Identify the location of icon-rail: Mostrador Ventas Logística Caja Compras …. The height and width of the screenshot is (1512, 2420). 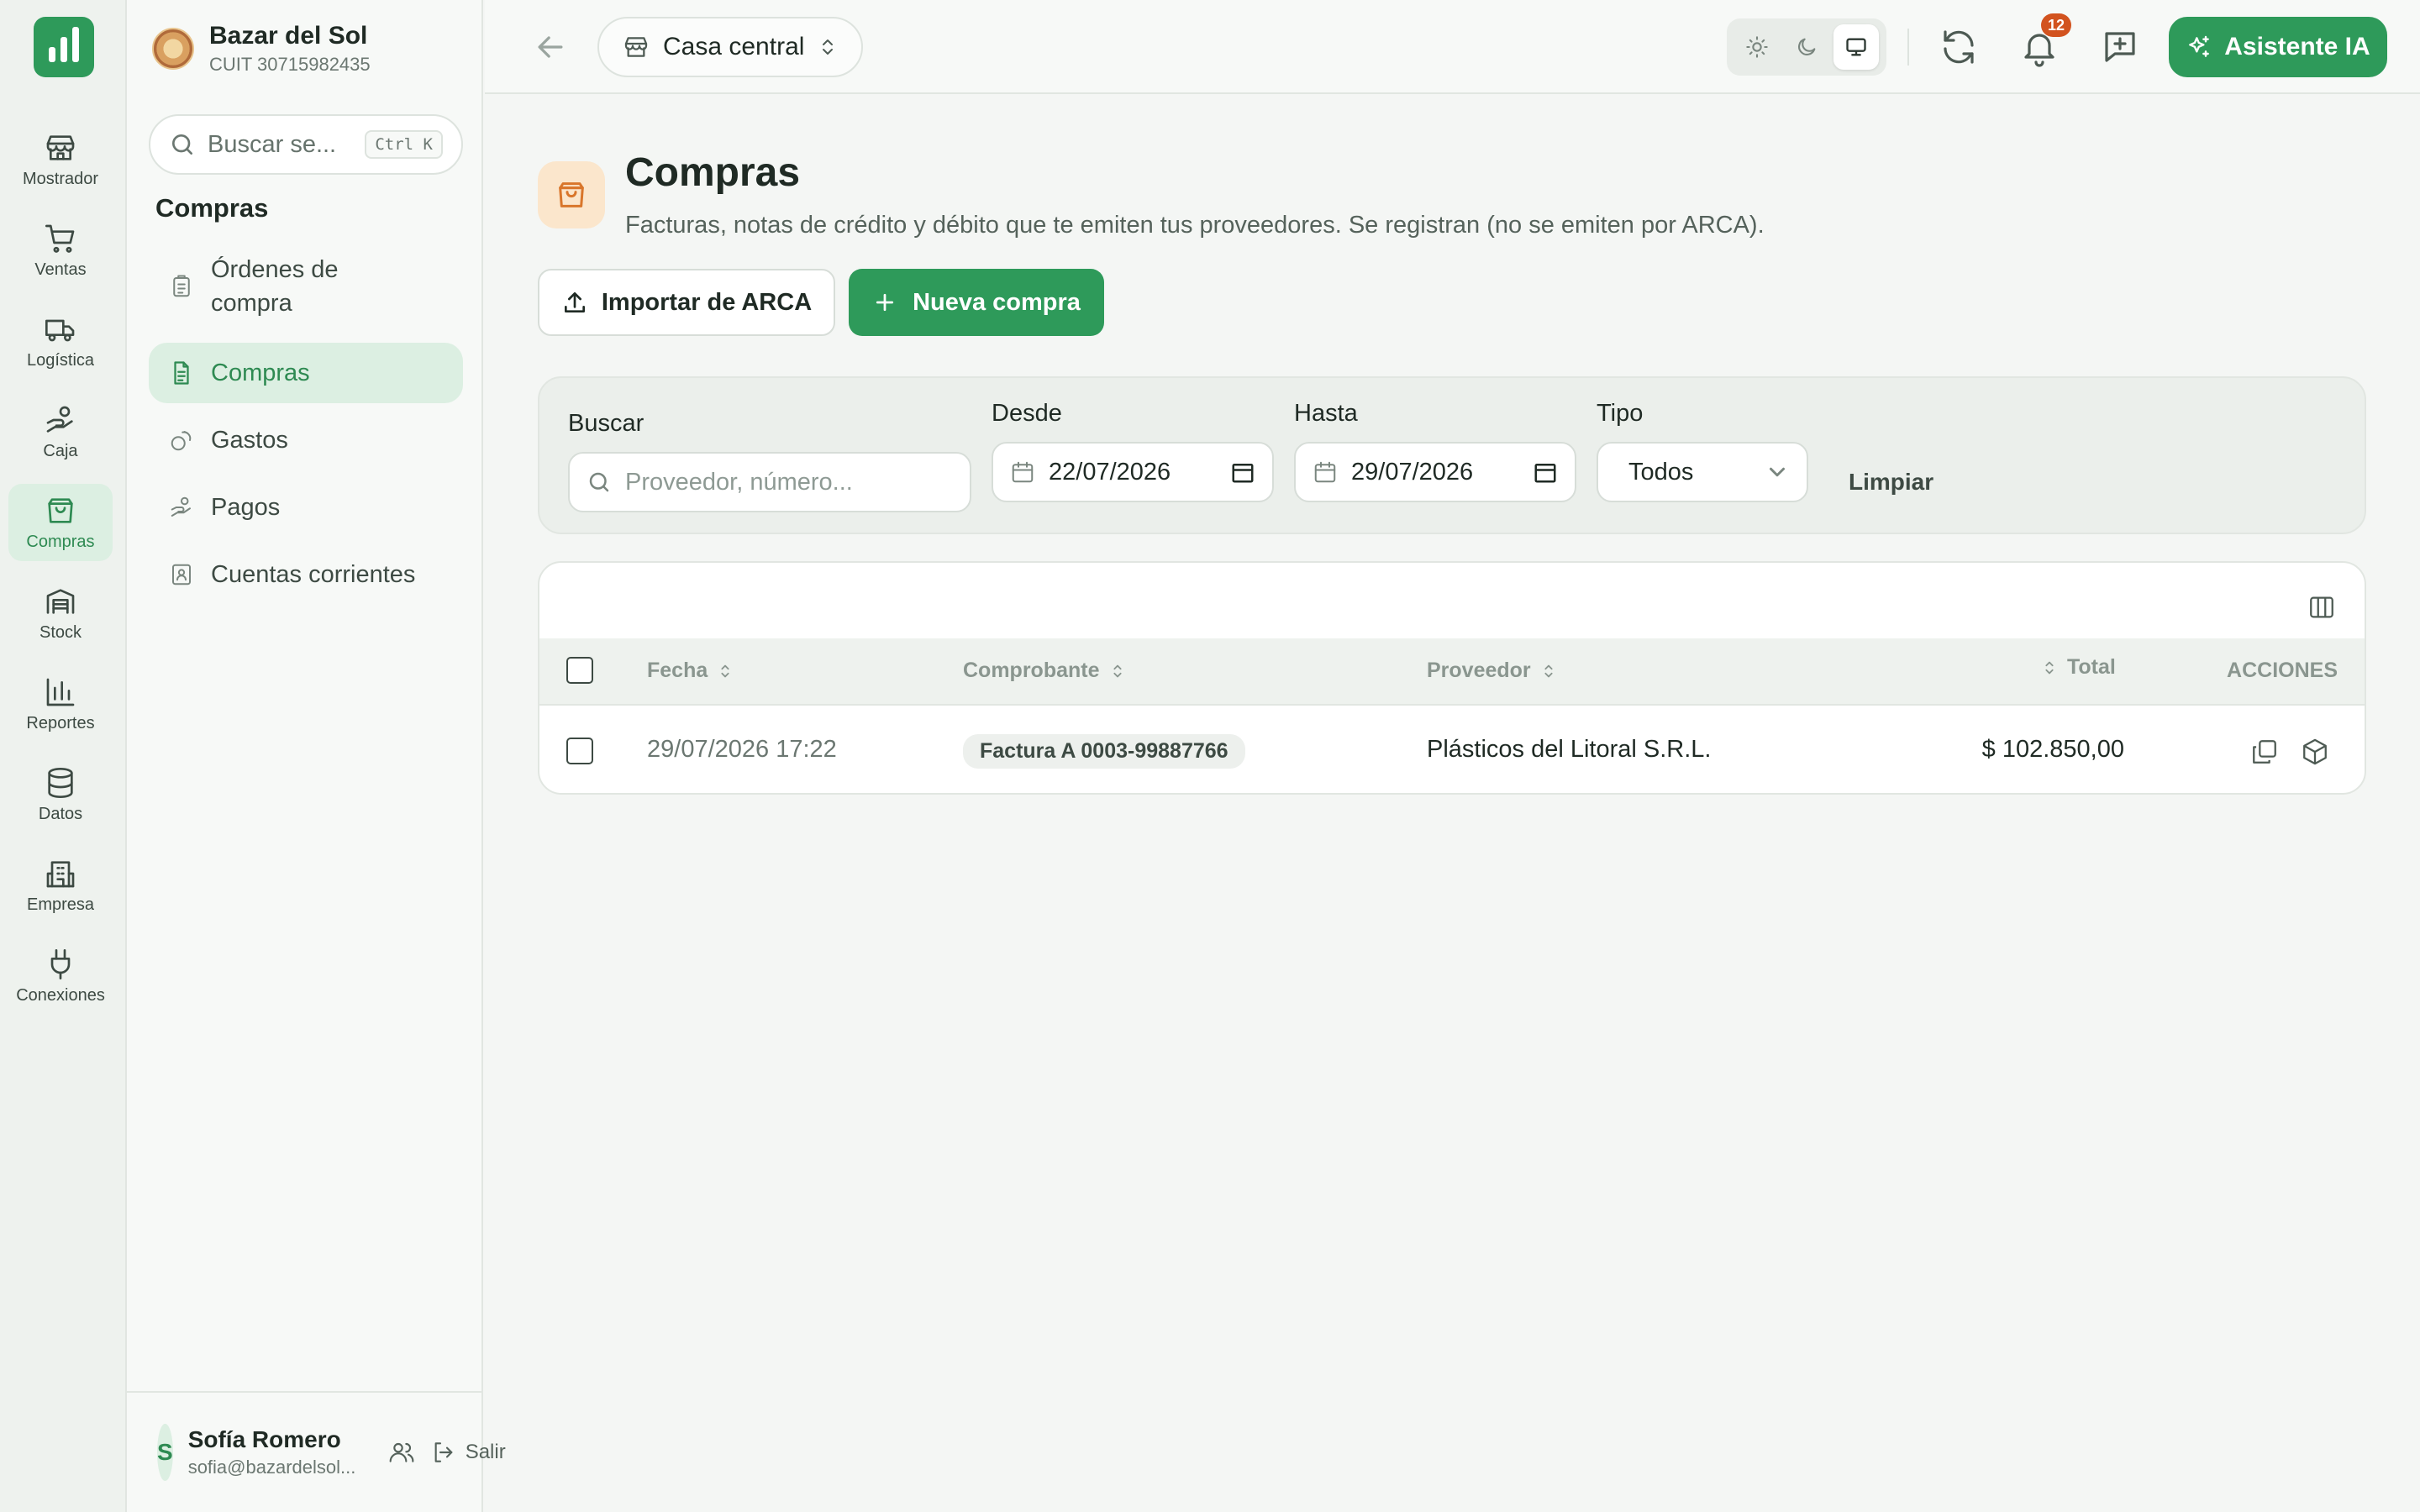
(64, 756).